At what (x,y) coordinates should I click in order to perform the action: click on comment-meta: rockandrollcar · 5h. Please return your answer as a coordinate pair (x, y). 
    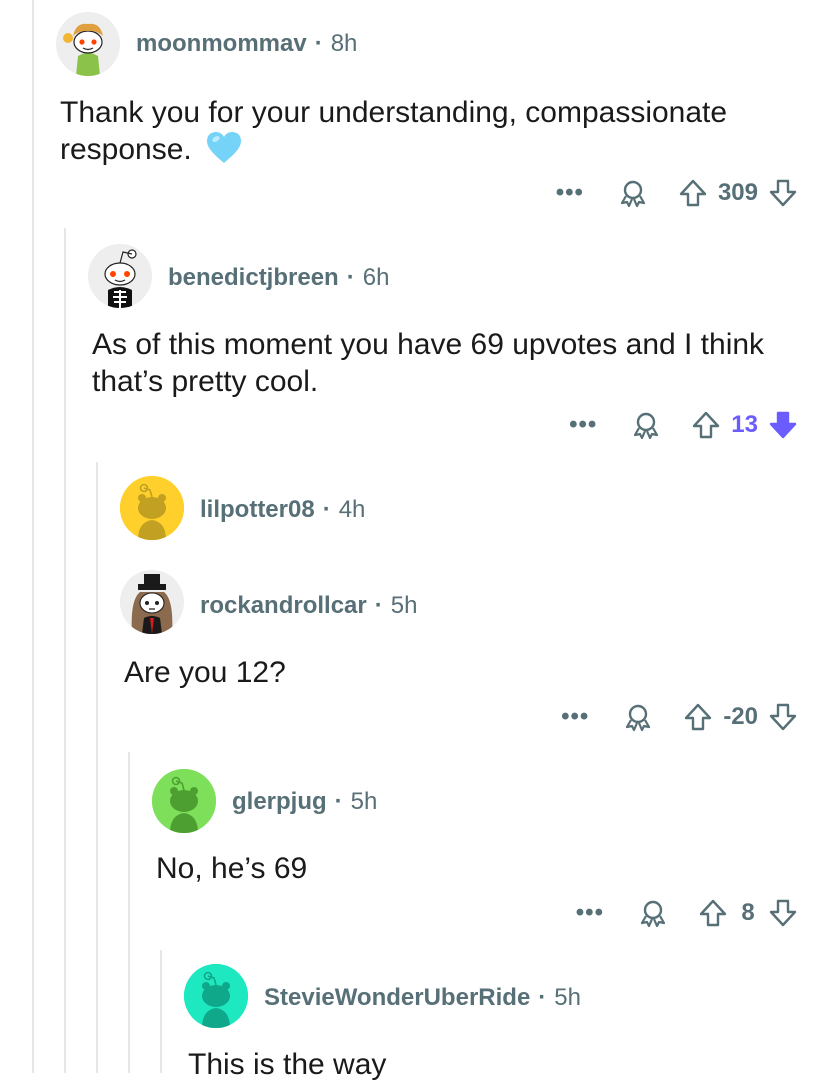
    Looking at the image, I should click on (308, 606).